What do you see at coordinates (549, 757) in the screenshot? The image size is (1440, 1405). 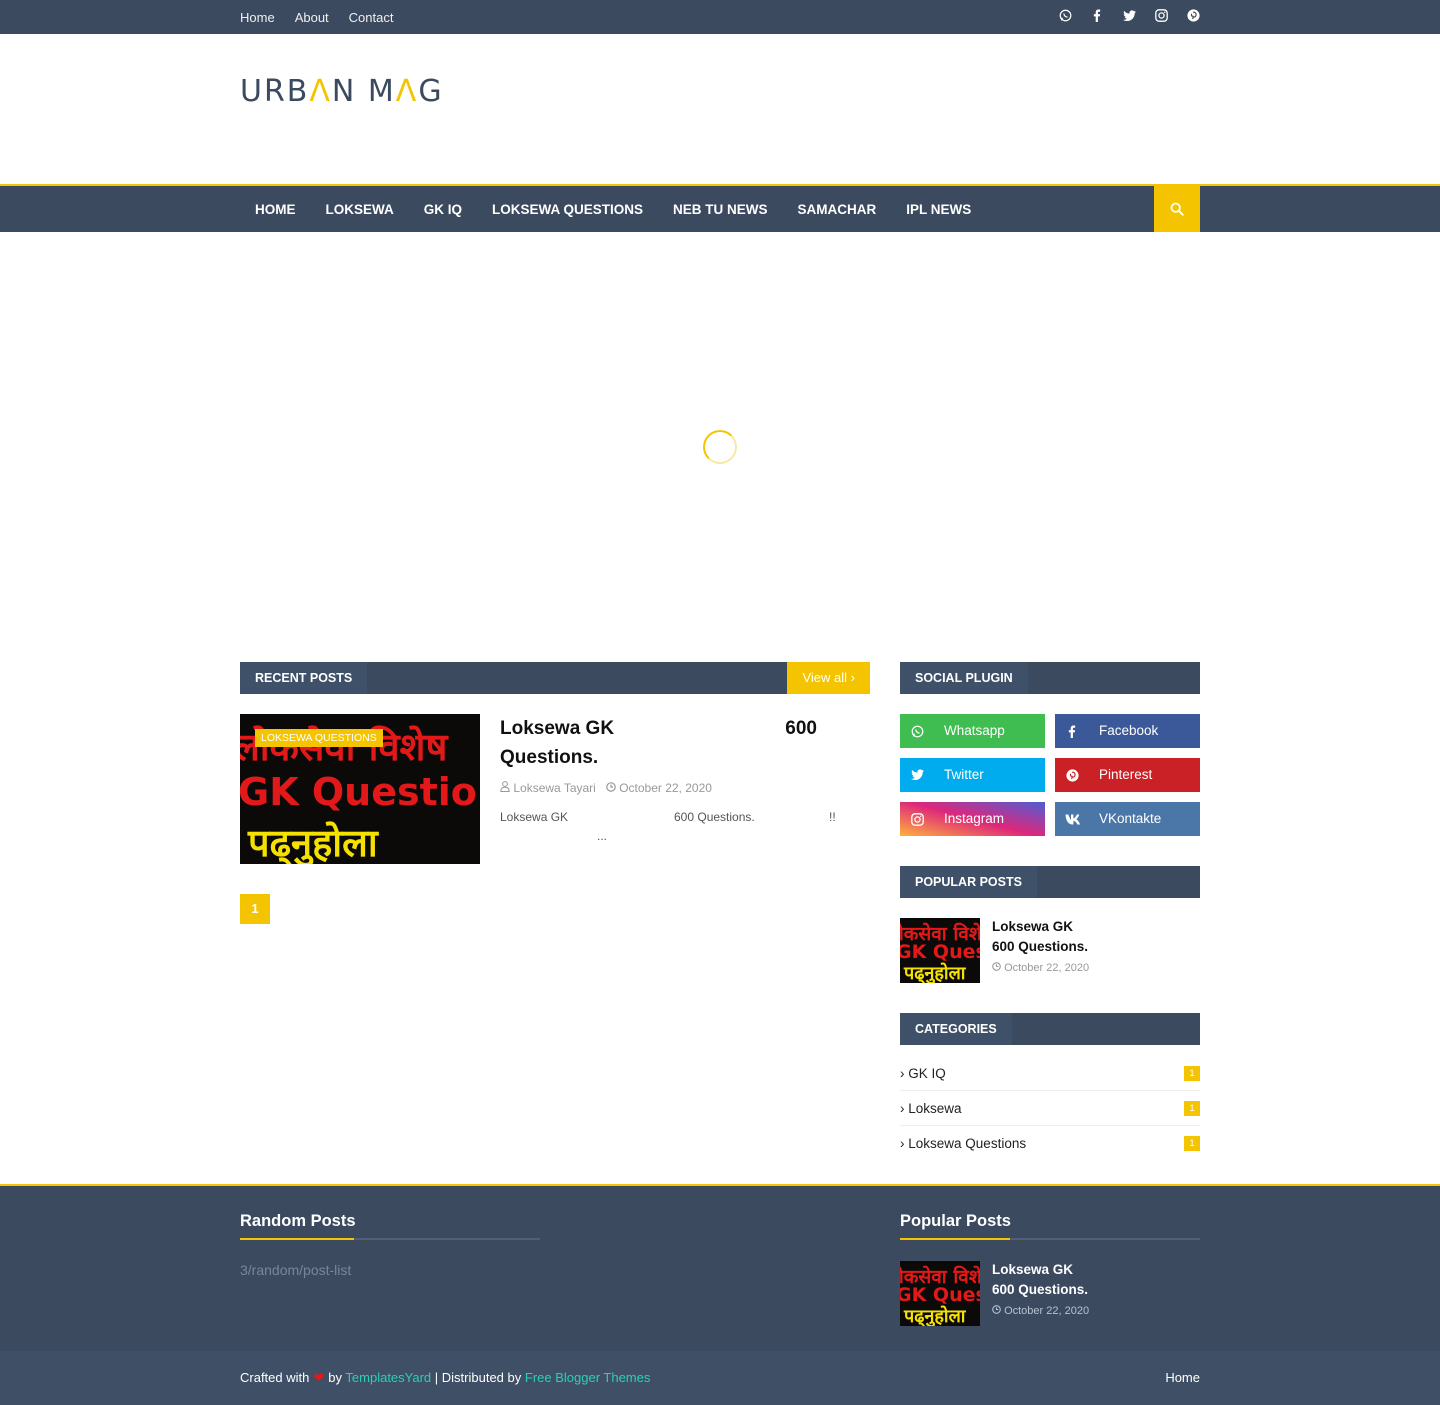 I see `post-title-line-2: Questions.` at bounding box center [549, 757].